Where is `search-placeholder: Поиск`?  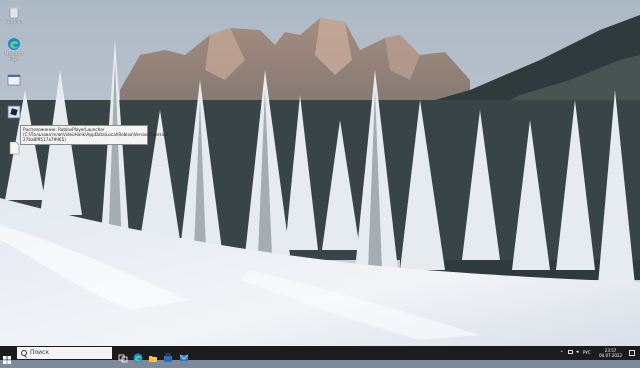
search-placeholder: Поиск is located at coordinates (40, 352).